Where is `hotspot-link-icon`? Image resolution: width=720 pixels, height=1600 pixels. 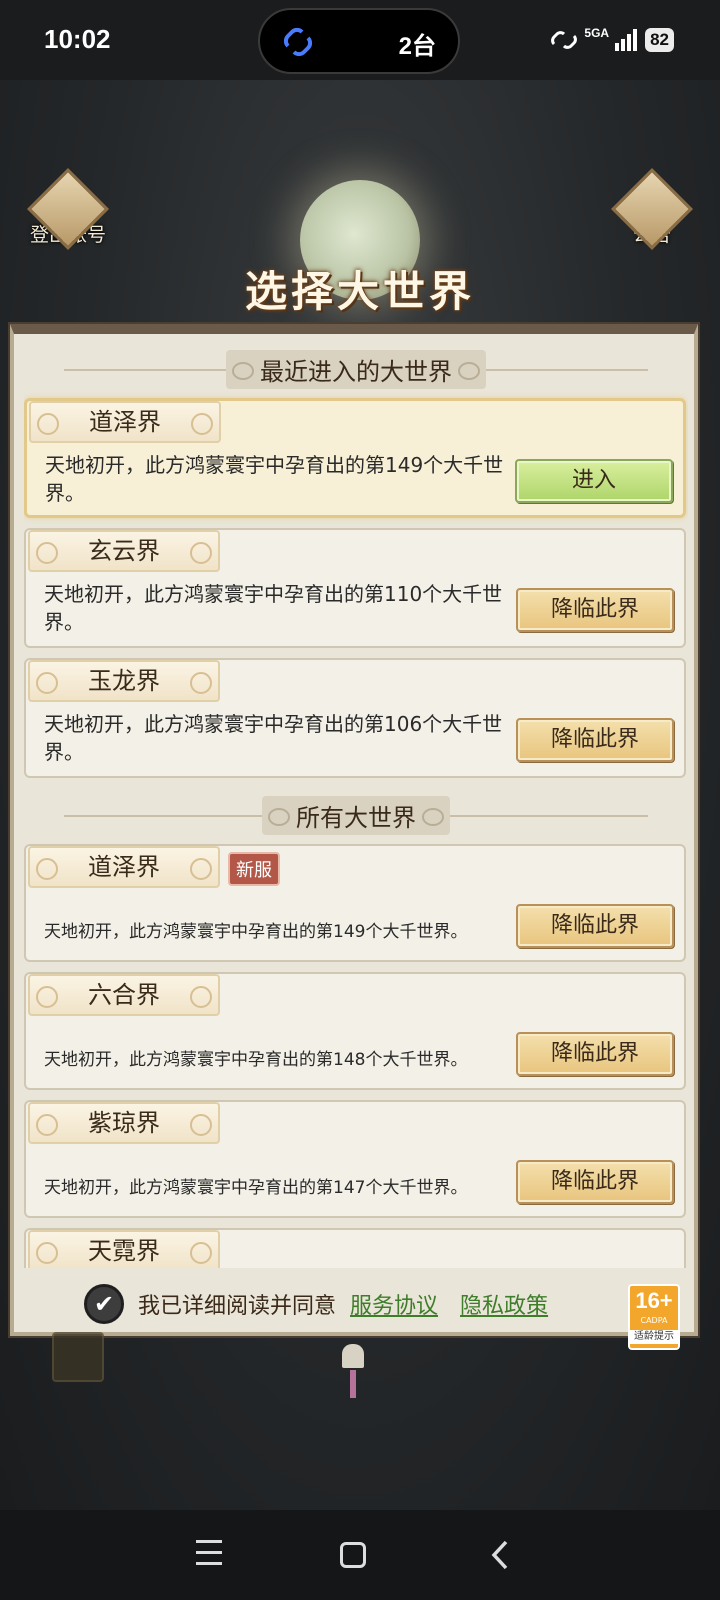 hotspot-link-icon is located at coordinates (564, 40).